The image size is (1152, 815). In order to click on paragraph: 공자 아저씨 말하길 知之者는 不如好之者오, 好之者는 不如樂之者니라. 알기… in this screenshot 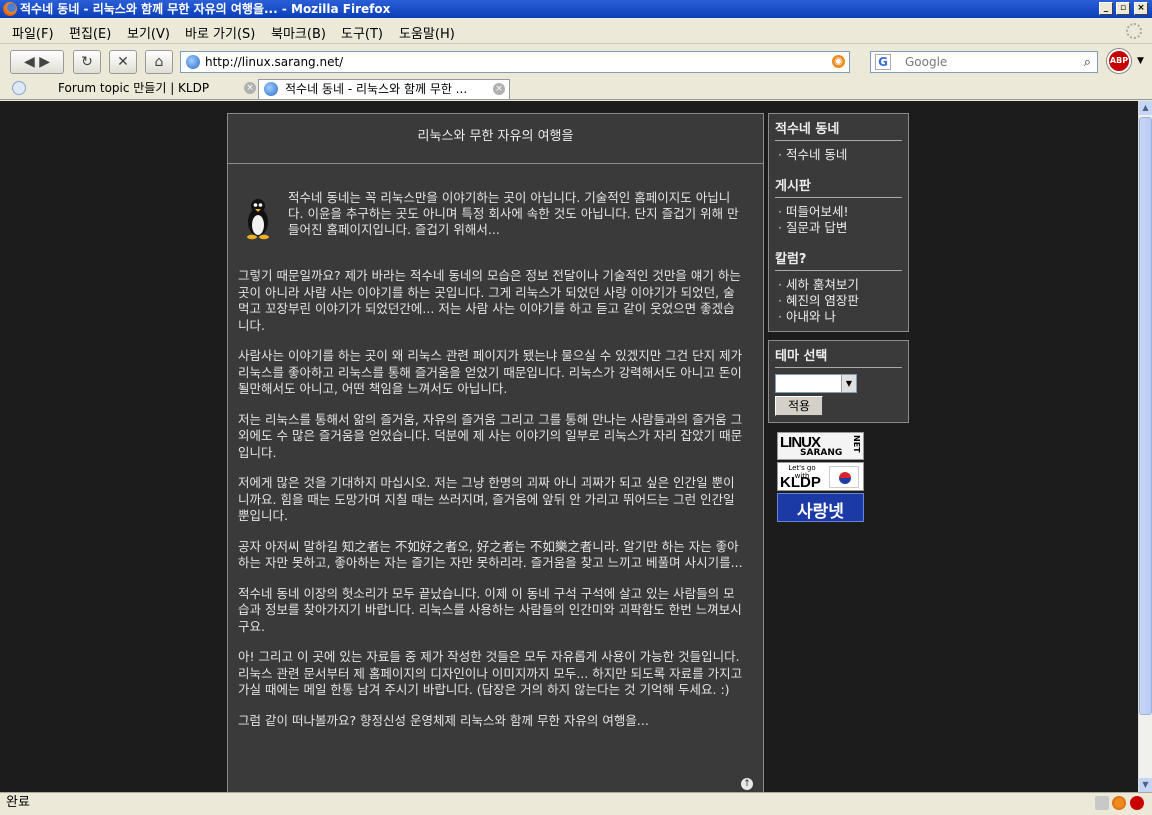, I will do `click(490, 554)`.